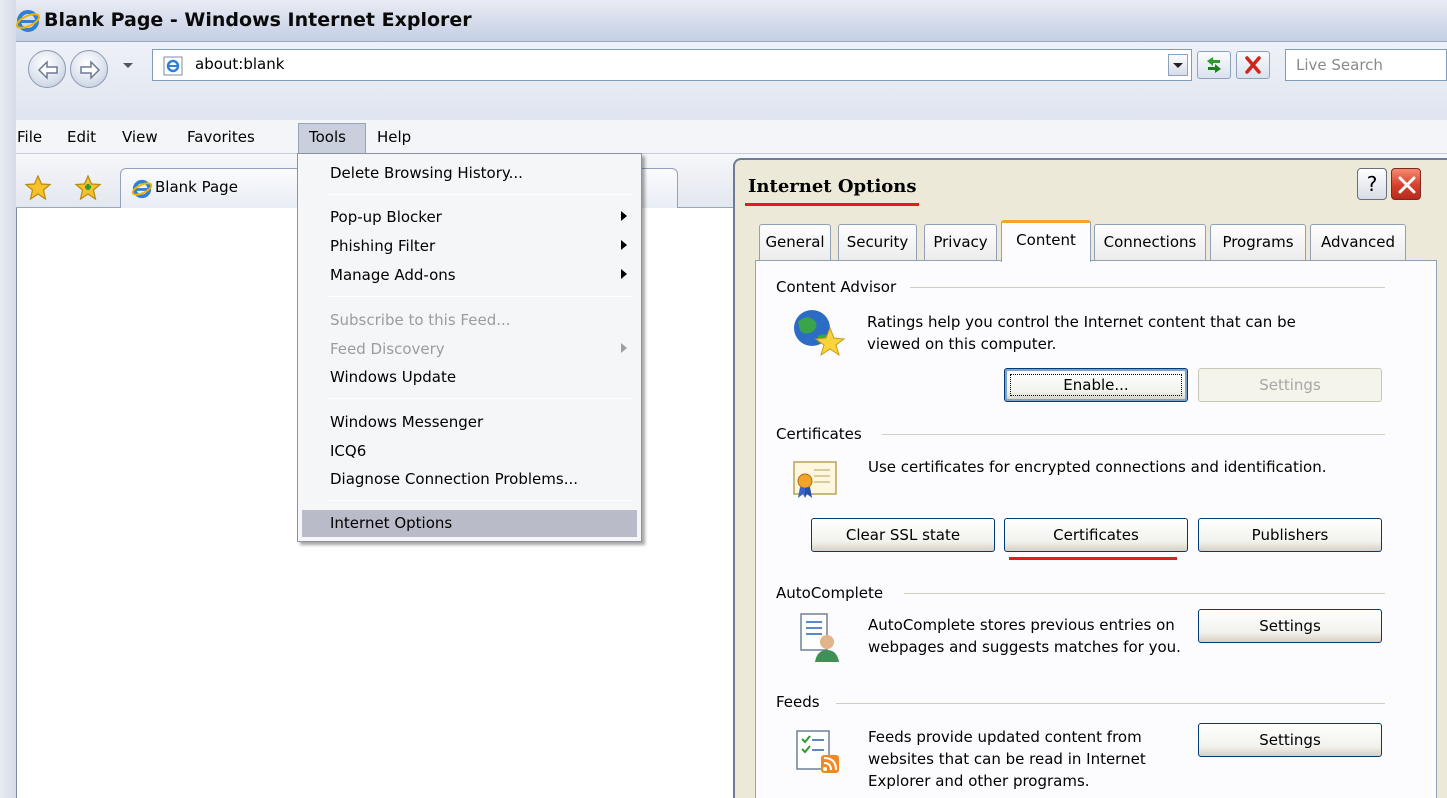 This screenshot has width=1447, height=798. Describe the element at coordinates (29, 137) in the screenshot. I see `menu-file: File` at that location.